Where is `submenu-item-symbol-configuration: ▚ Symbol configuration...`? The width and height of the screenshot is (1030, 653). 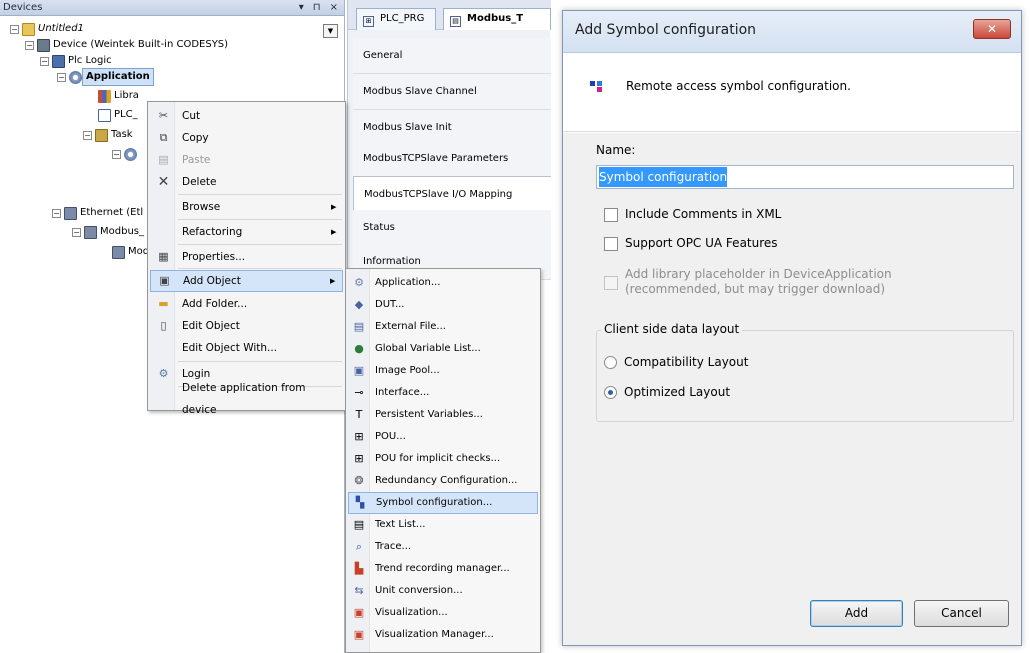 submenu-item-symbol-configuration: ▚ Symbol configuration... is located at coordinates (443, 503).